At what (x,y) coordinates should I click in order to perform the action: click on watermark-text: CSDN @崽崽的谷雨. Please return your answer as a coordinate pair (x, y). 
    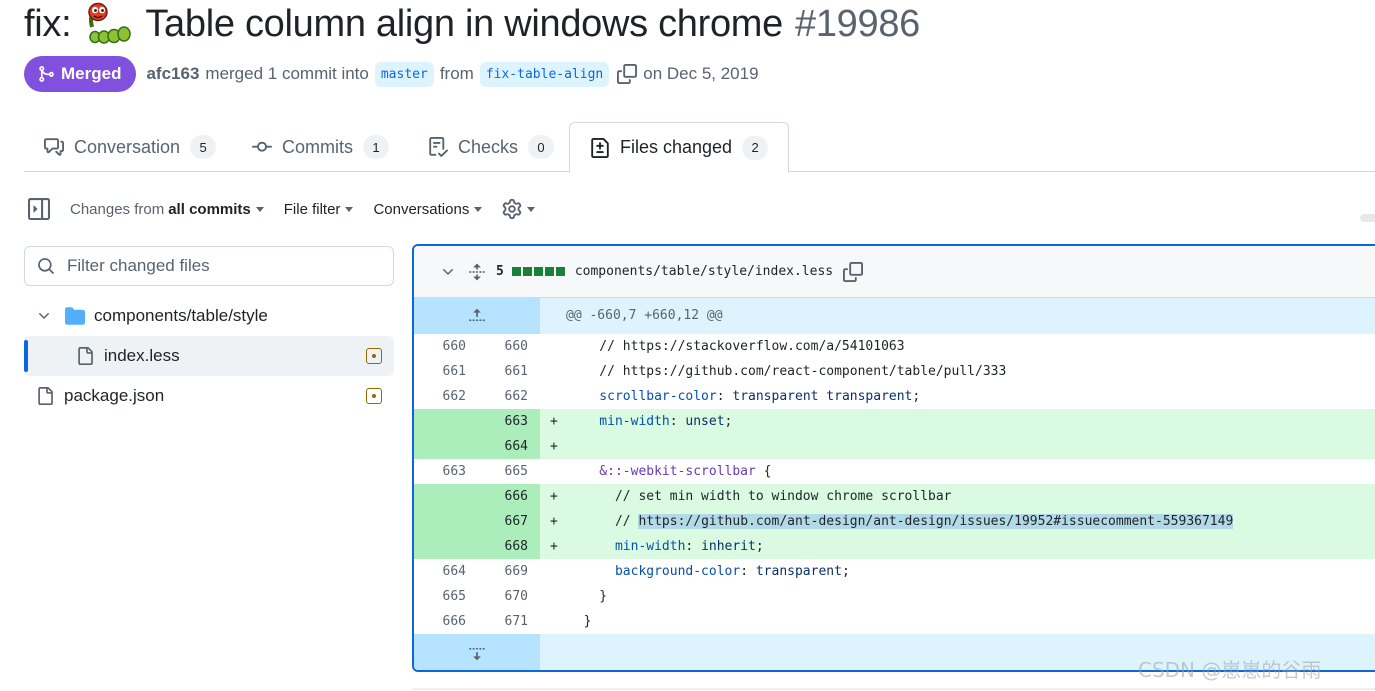
    Looking at the image, I should click on (1230, 670).